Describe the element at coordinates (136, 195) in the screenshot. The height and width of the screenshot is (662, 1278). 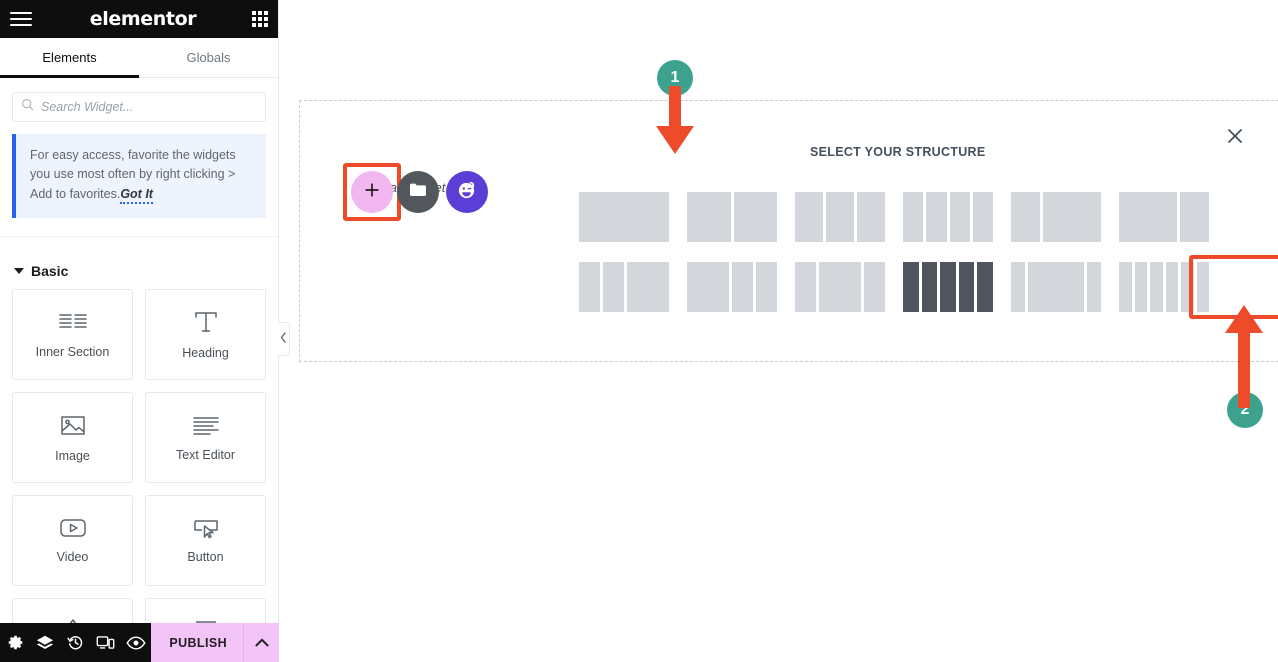
I see `got-it-link: Got It` at that location.